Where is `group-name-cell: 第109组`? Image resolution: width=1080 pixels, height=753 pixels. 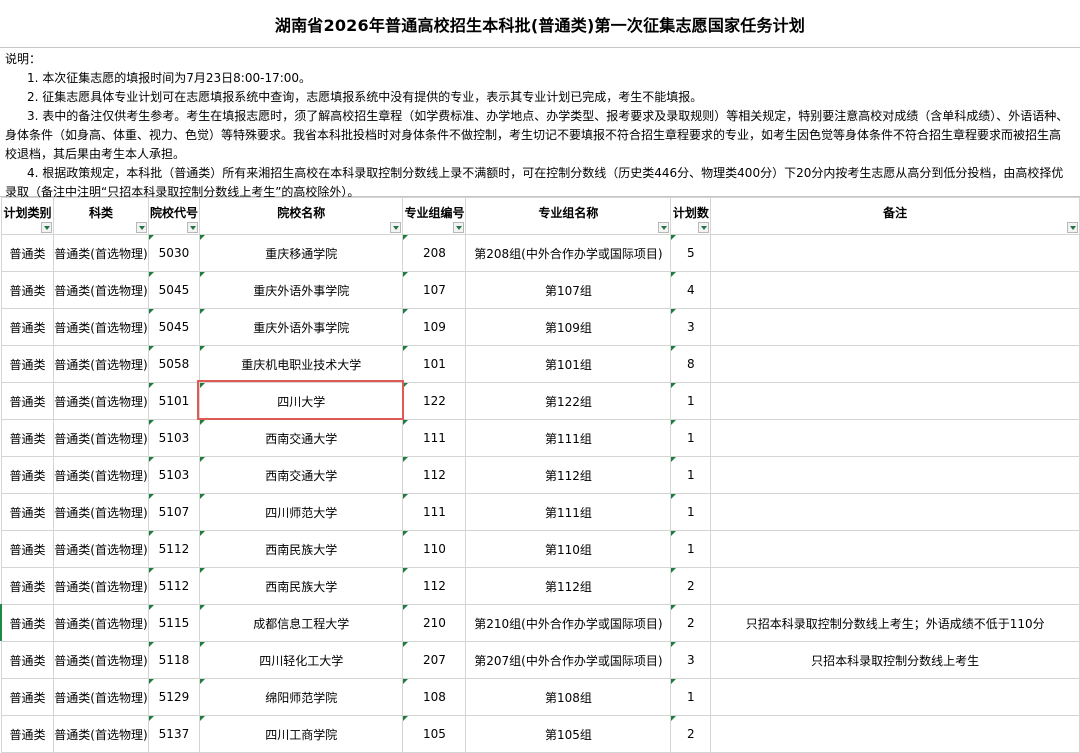 group-name-cell: 第109组 is located at coordinates (568, 327).